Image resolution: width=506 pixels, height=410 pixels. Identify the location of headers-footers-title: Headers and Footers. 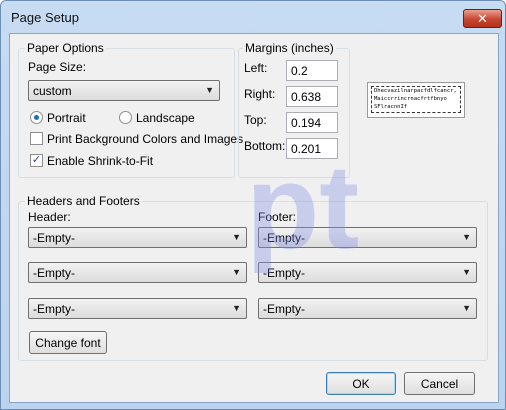
(83, 201).